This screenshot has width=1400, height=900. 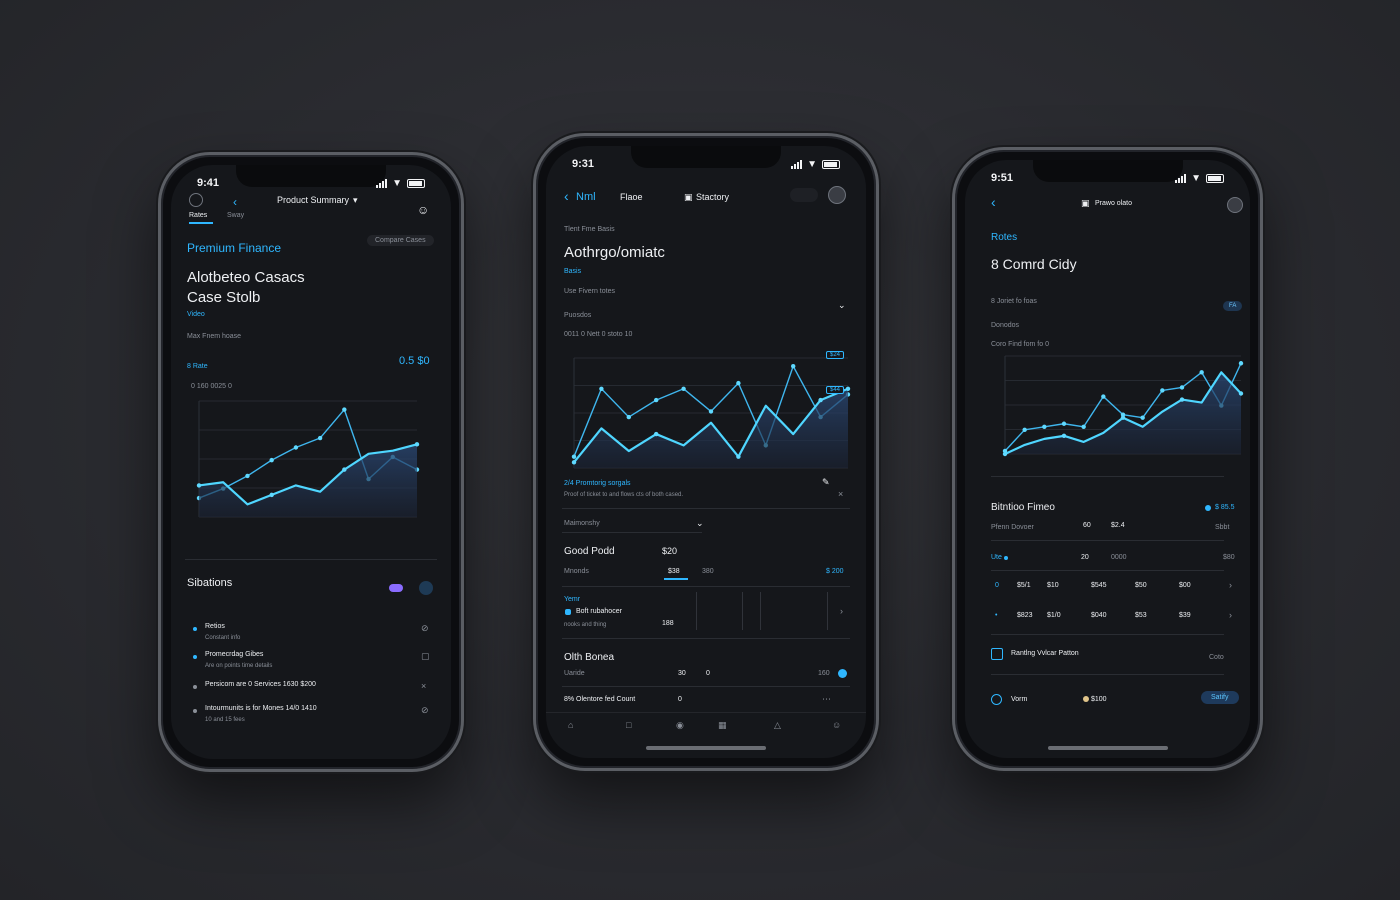 I want to click on oth-value: 160, so click(x=824, y=673).